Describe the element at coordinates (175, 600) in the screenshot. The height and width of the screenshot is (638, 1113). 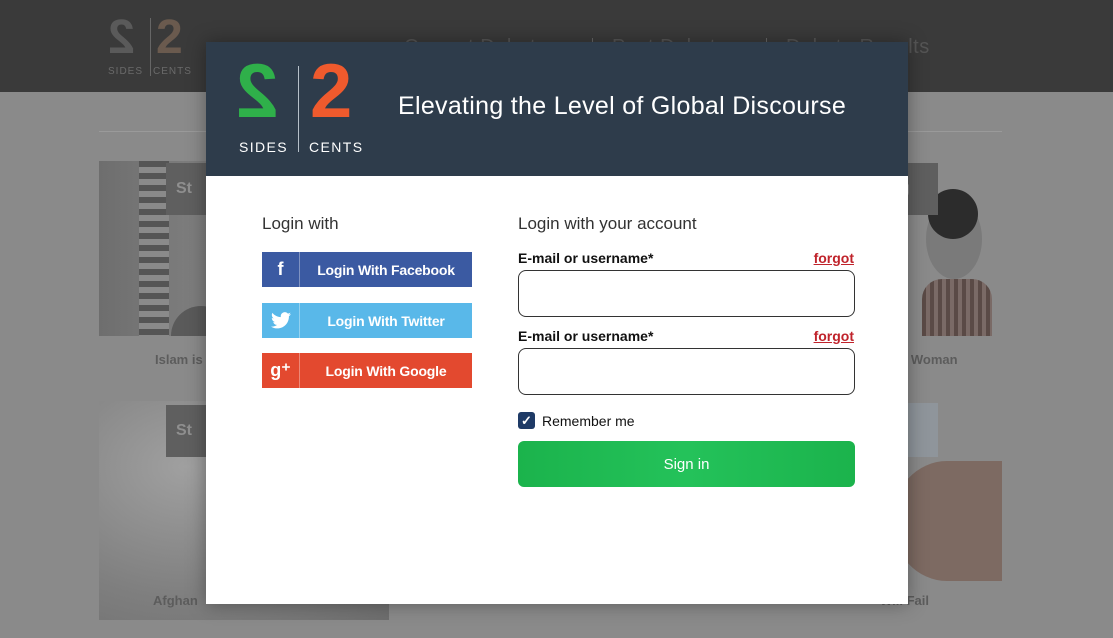
I see `card-caption: Afghan` at that location.